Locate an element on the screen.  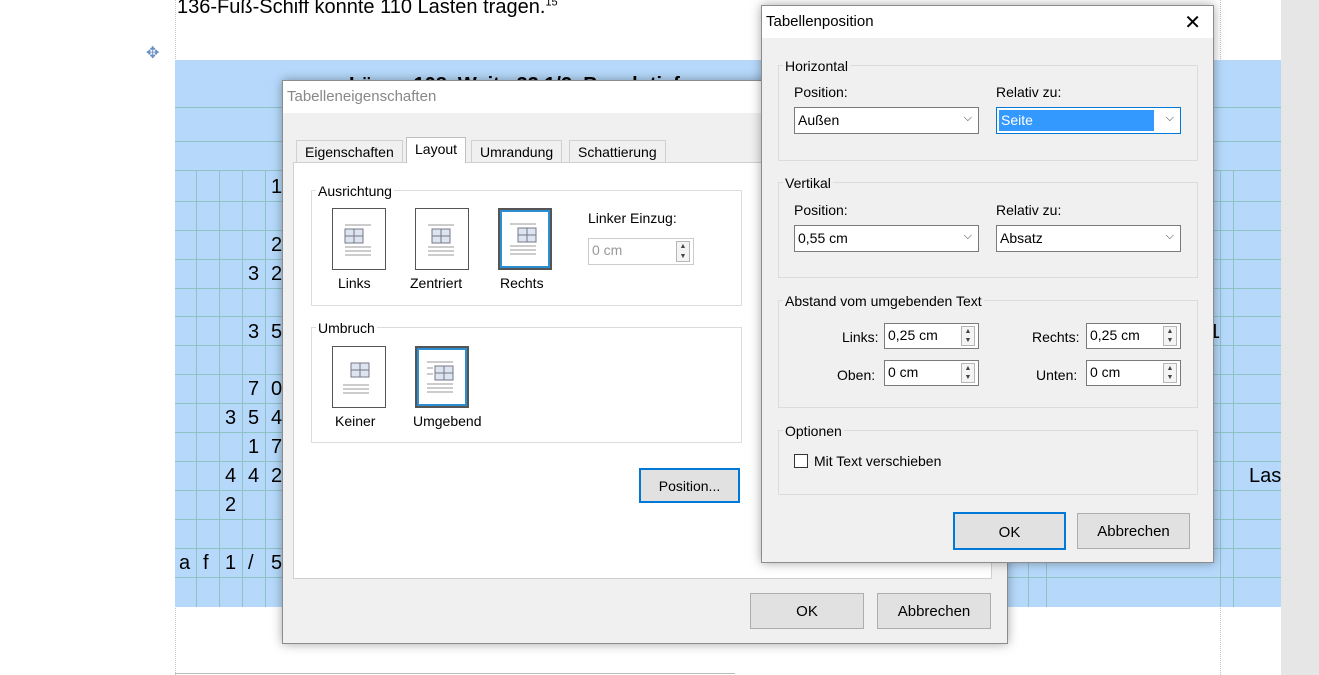
tab-label: Eigenschaften is located at coordinates (349, 152).